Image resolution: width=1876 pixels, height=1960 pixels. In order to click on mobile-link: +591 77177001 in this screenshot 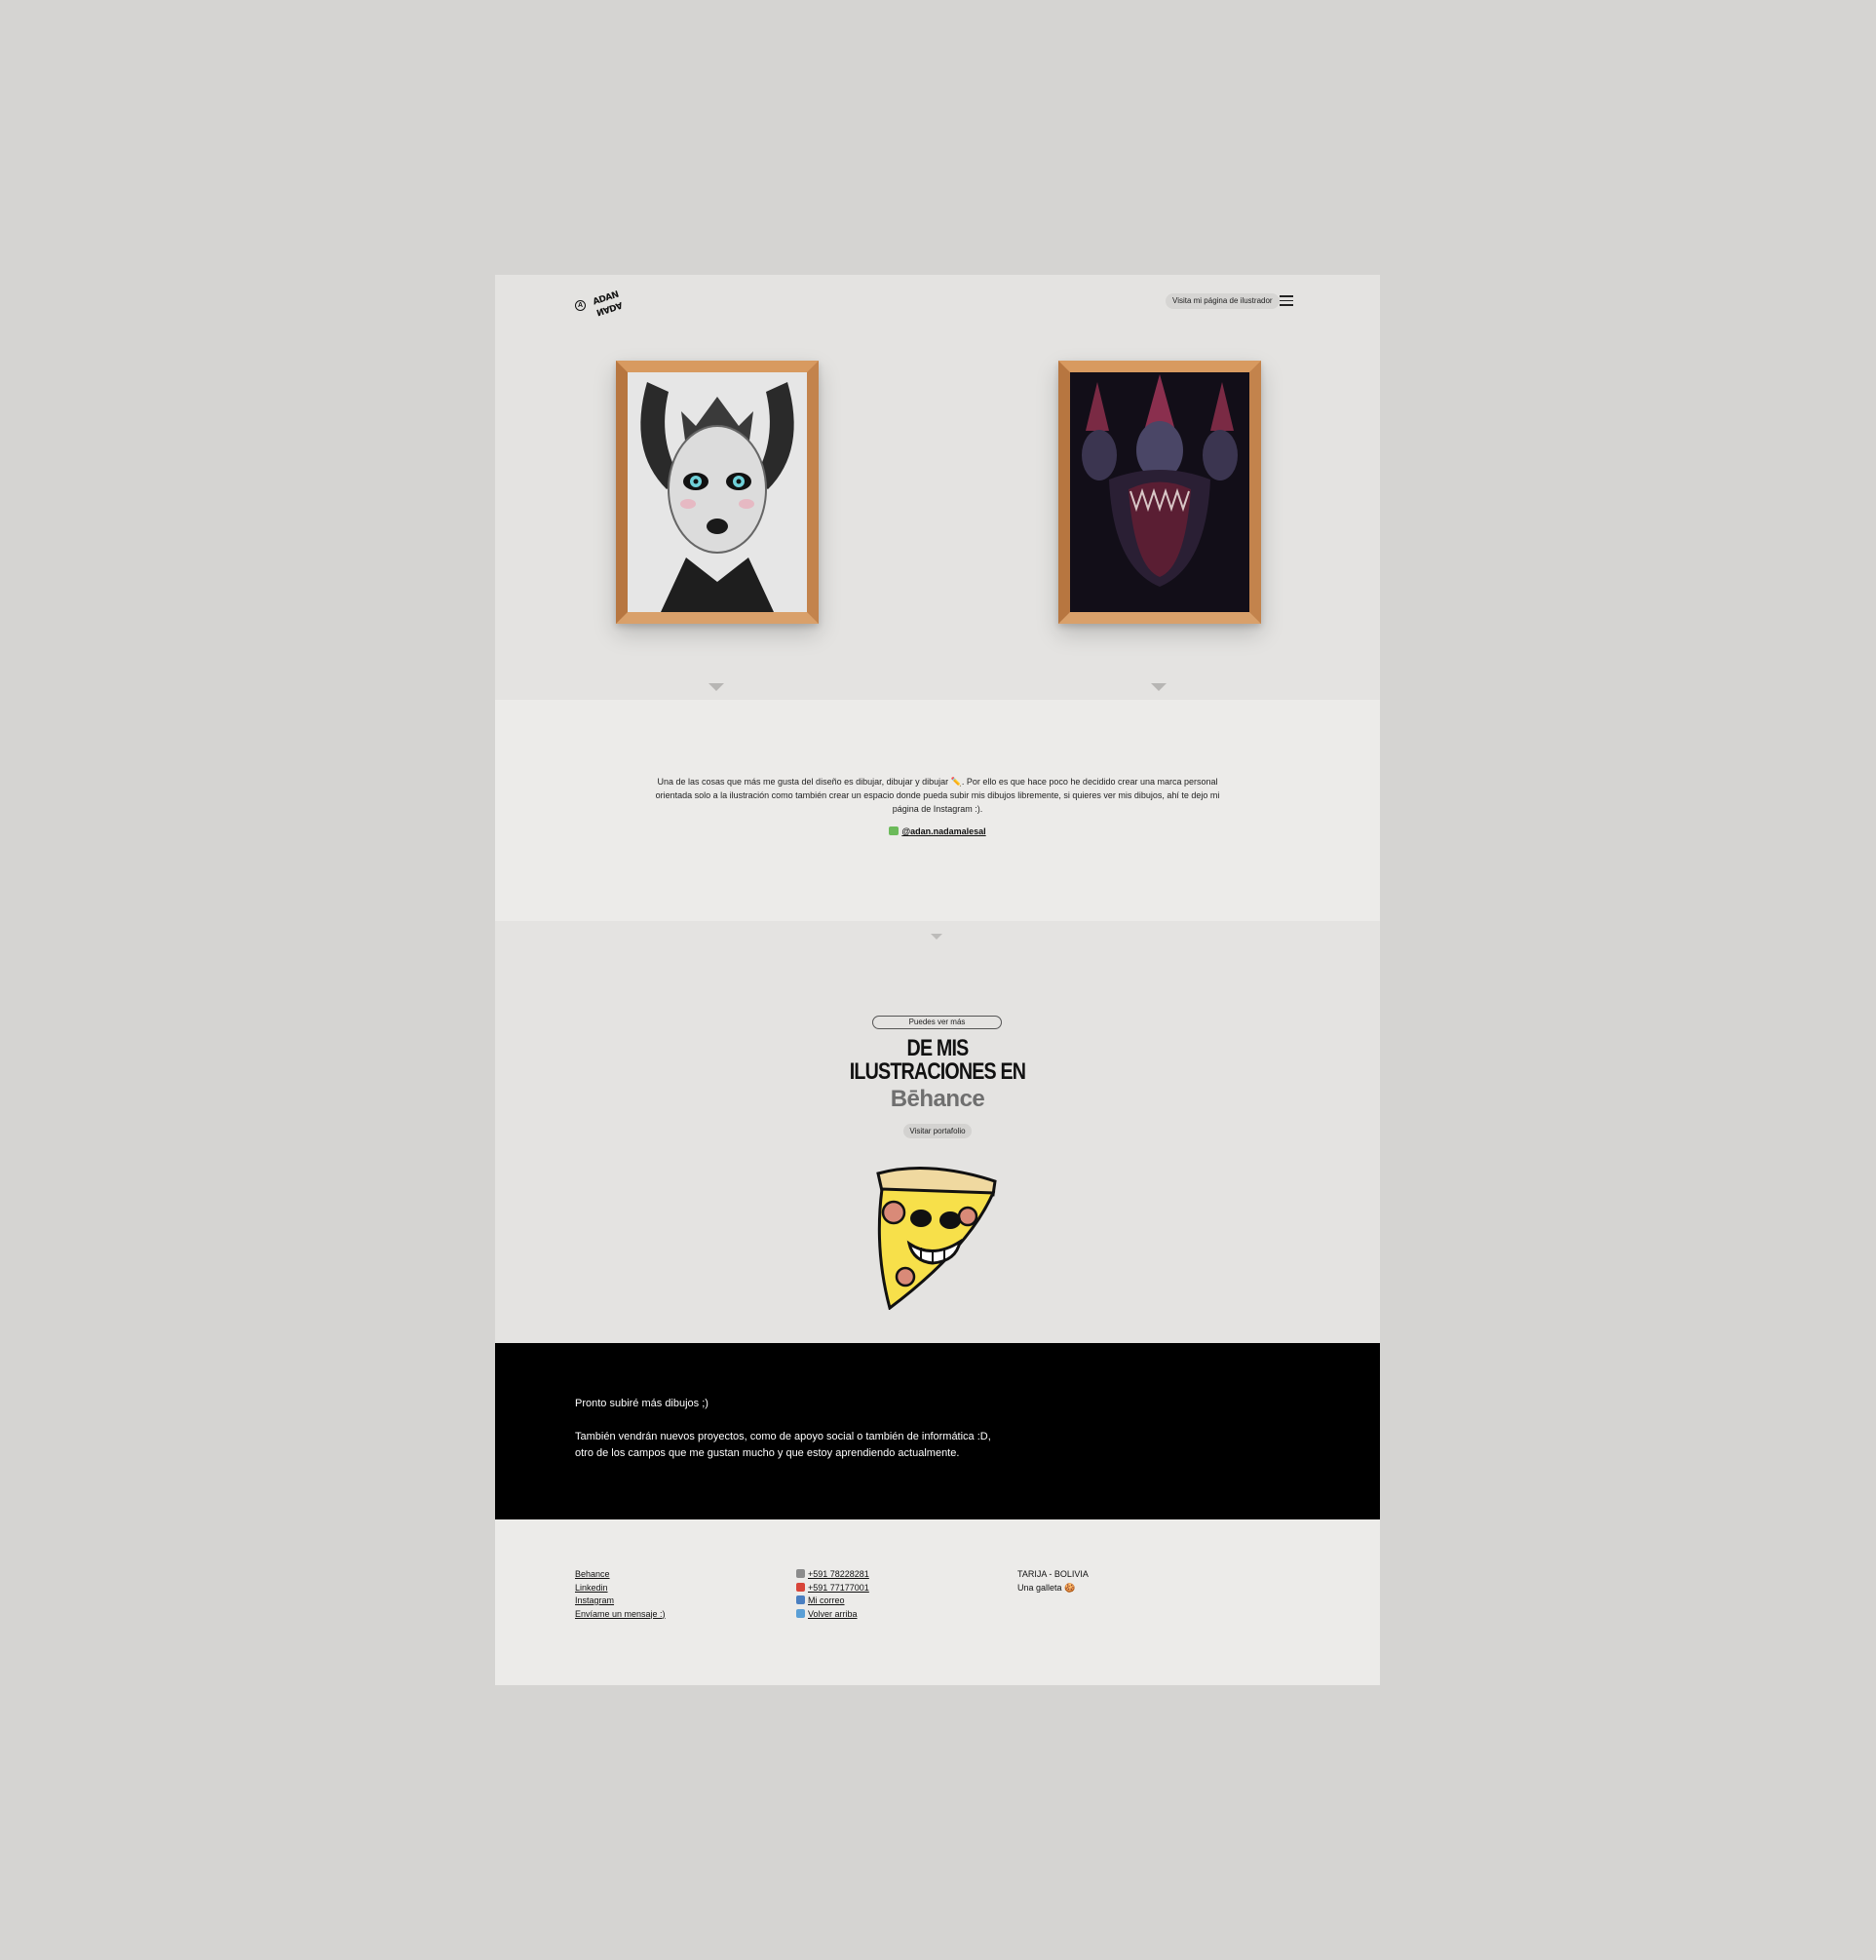, I will do `click(838, 1588)`.